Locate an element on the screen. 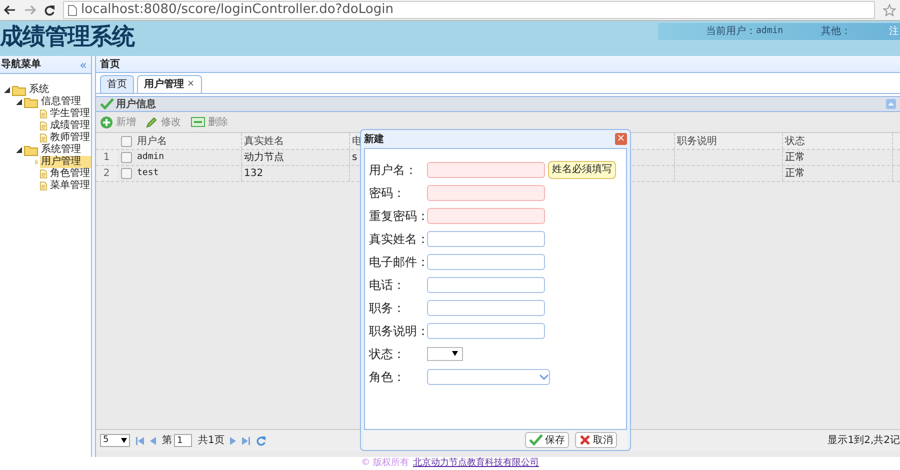 The height and width of the screenshot is (470, 900). page-total: 共1页 is located at coordinates (211, 441).